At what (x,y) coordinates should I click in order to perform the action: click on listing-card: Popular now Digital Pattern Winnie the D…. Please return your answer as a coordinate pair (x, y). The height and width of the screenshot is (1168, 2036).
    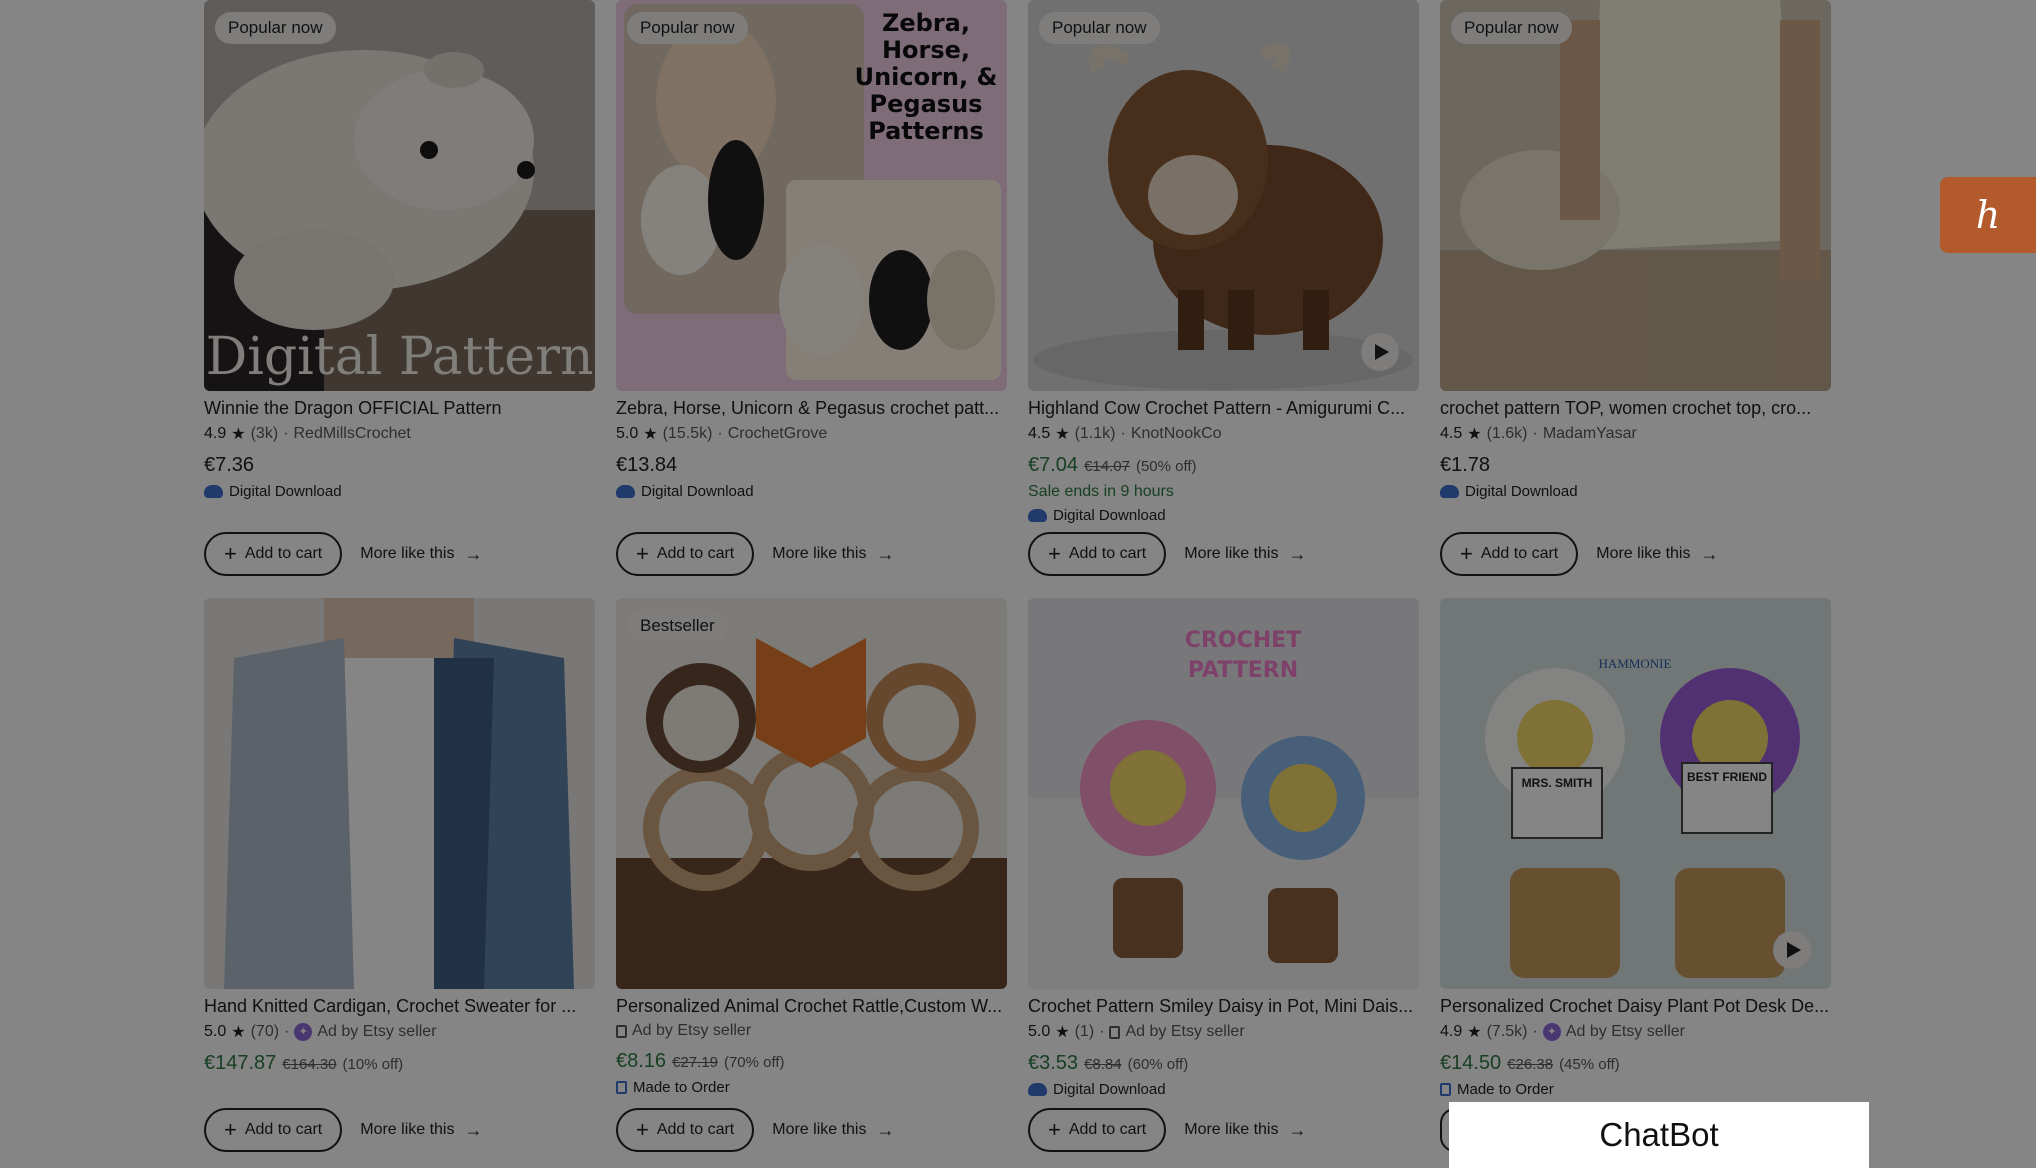
    Looking at the image, I should click on (399, 299).